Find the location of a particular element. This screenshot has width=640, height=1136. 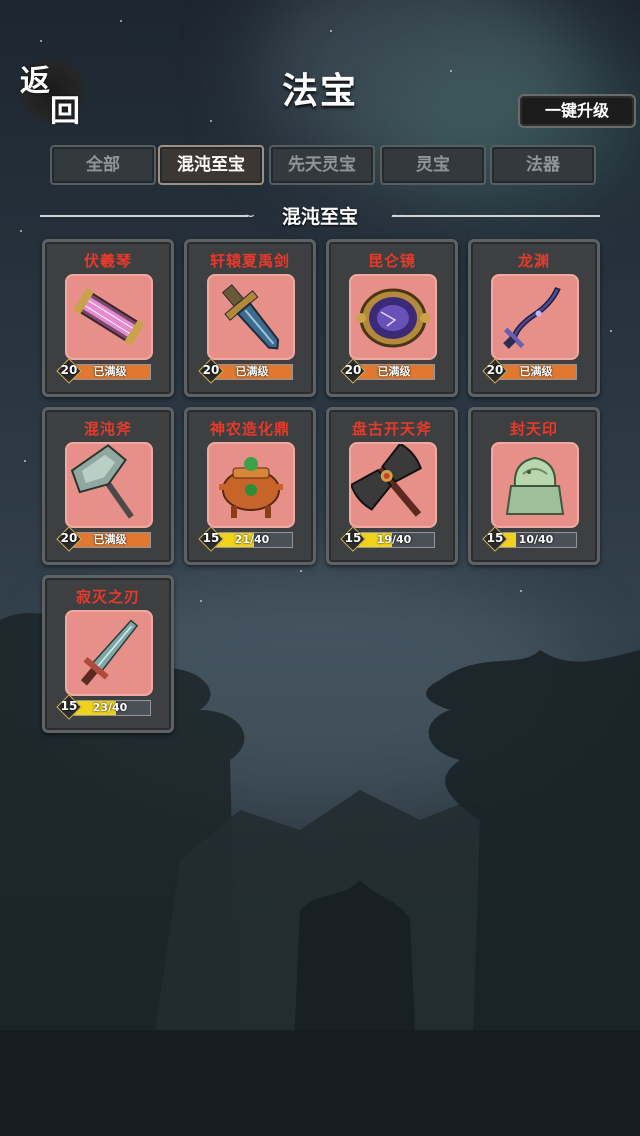

treasure-card: 昆仑镜 已满级 20 is located at coordinates (392, 318).